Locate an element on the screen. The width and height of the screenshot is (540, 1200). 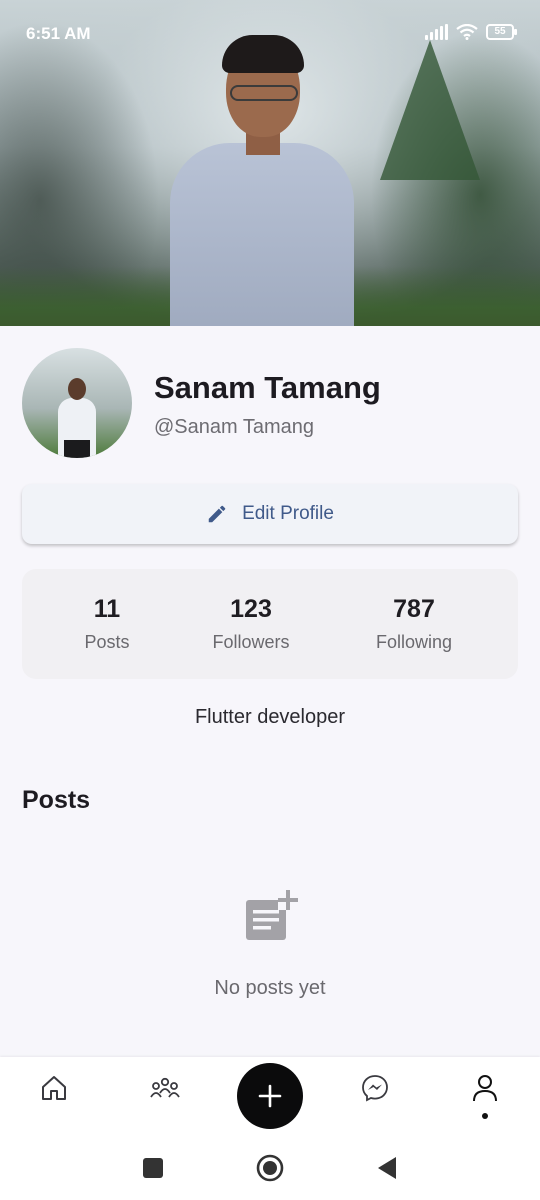
back-icon is located at coordinates (387, 1168).